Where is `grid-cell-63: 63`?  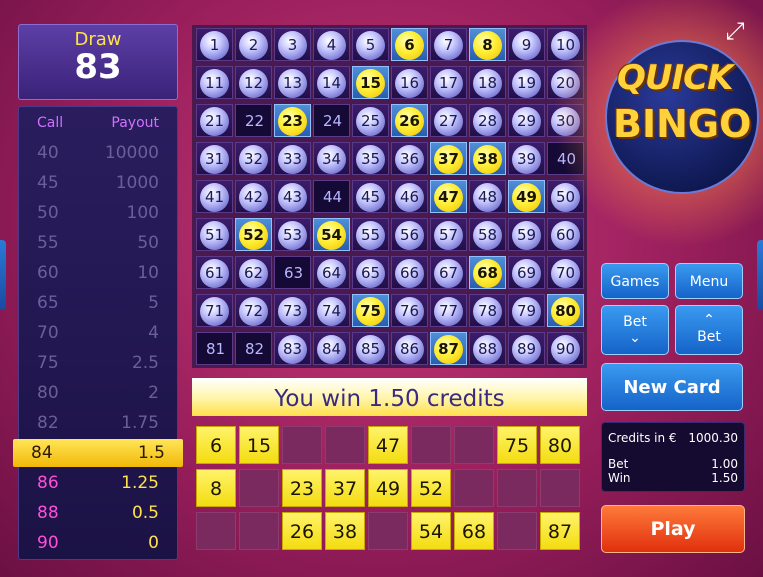 grid-cell-63: 63 is located at coordinates (292, 272).